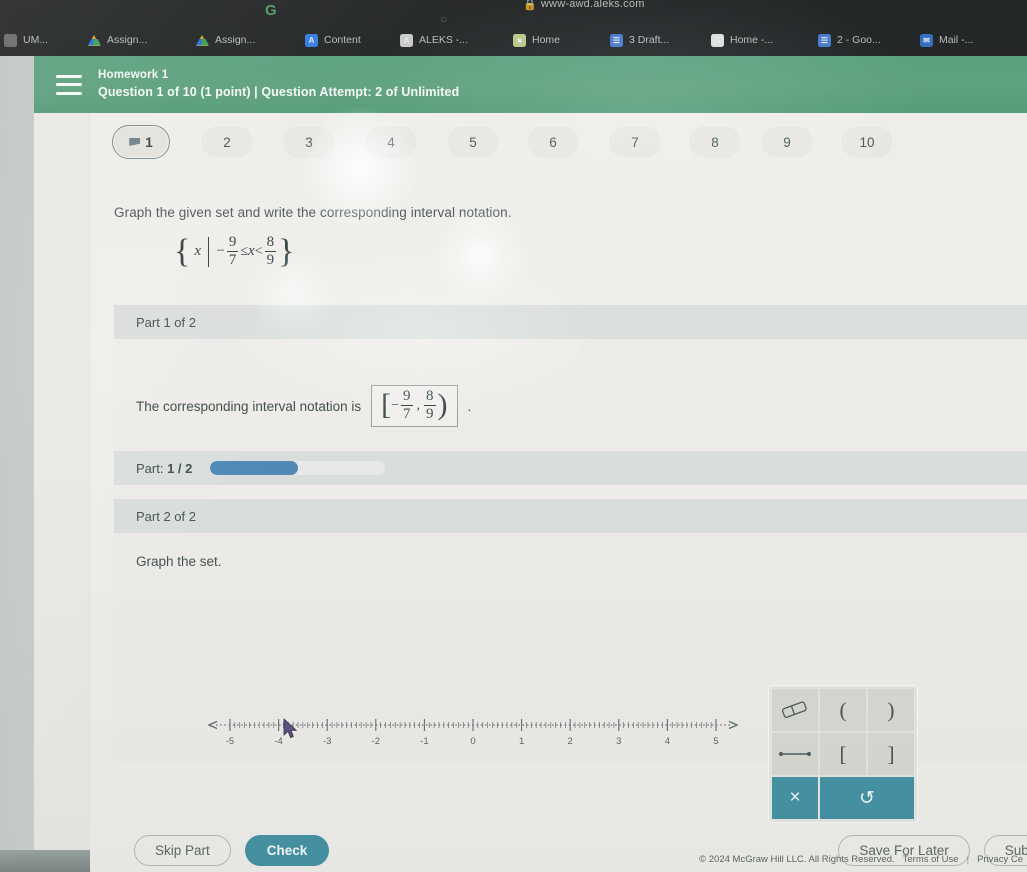 The height and width of the screenshot is (872, 1027). What do you see at coordinates (209, 251) in the screenshot?
I see `such-that-bar` at bounding box center [209, 251].